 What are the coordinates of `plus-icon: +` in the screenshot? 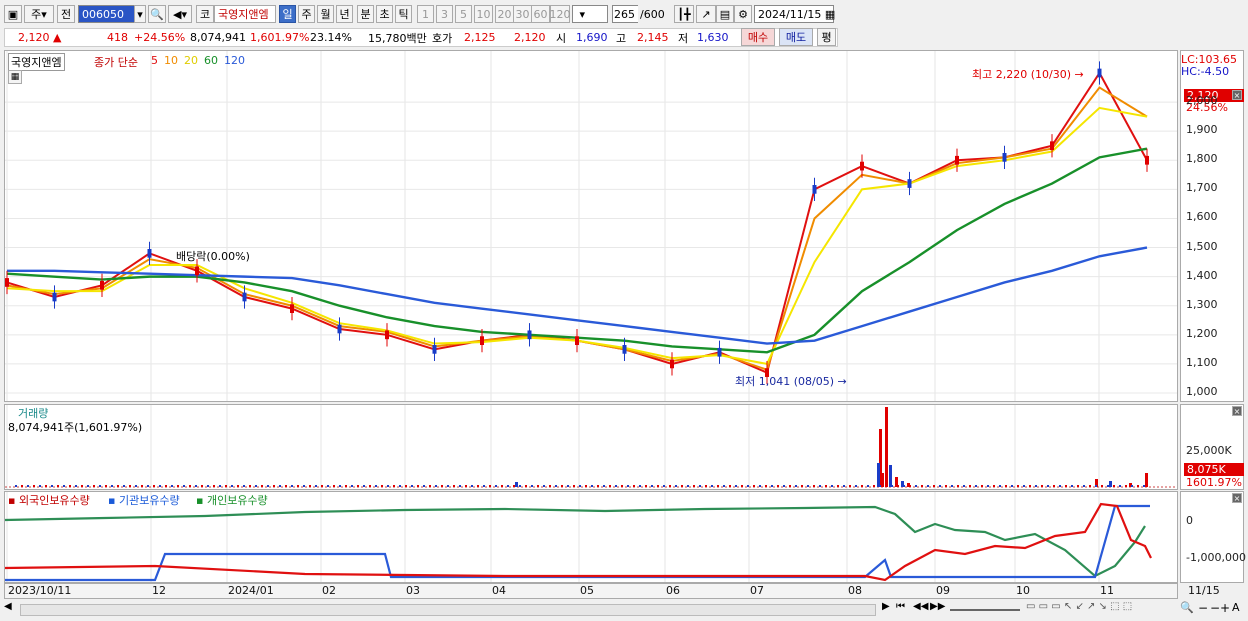 It's located at (1225, 610).